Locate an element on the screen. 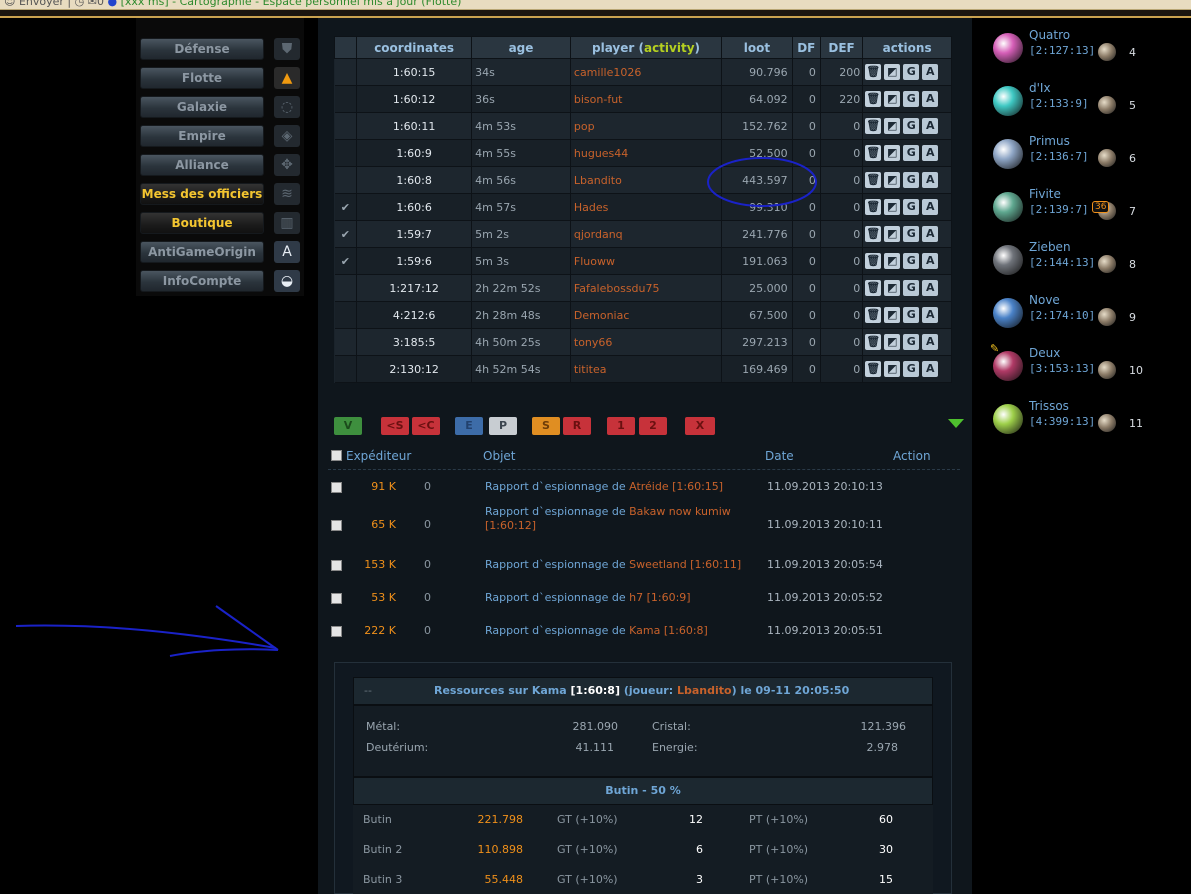  filter-s-button: S is located at coordinates (546, 426).